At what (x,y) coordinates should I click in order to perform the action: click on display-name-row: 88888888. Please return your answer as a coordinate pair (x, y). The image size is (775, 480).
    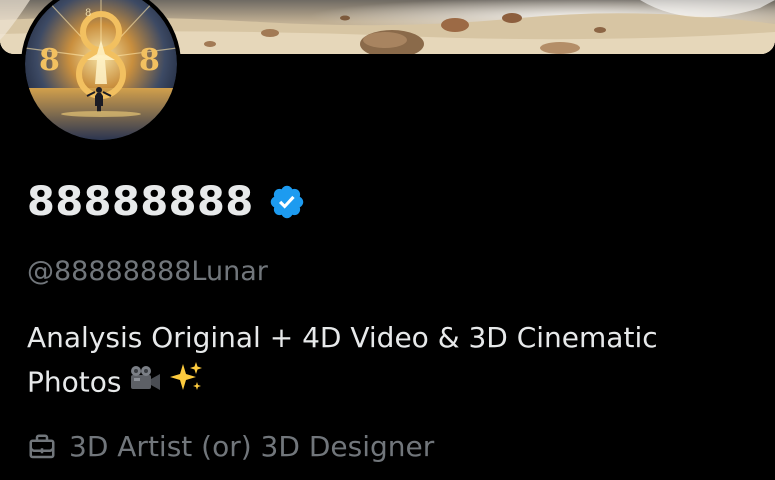
    Looking at the image, I should click on (166, 202).